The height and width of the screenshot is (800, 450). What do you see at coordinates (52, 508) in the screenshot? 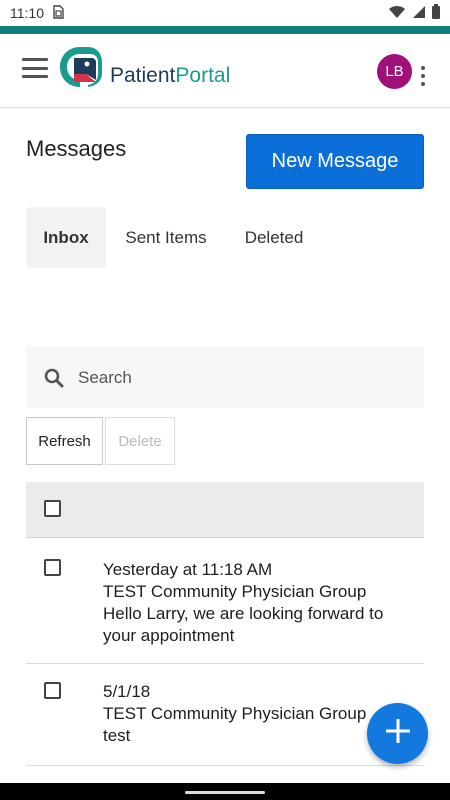
I see `select-all-checkbox` at bounding box center [52, 508].